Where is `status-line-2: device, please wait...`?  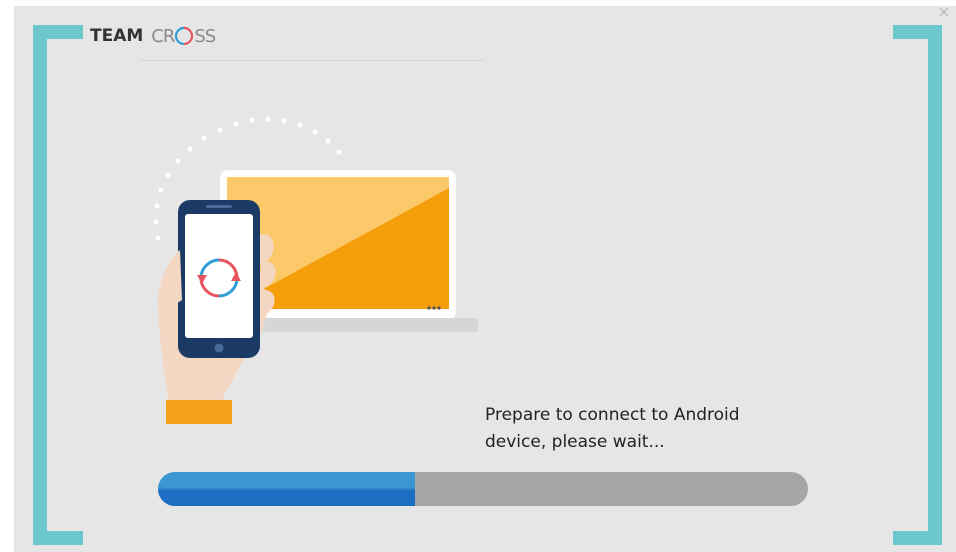 status-line-2: device, please wait... is located at coordinates (575, 442).